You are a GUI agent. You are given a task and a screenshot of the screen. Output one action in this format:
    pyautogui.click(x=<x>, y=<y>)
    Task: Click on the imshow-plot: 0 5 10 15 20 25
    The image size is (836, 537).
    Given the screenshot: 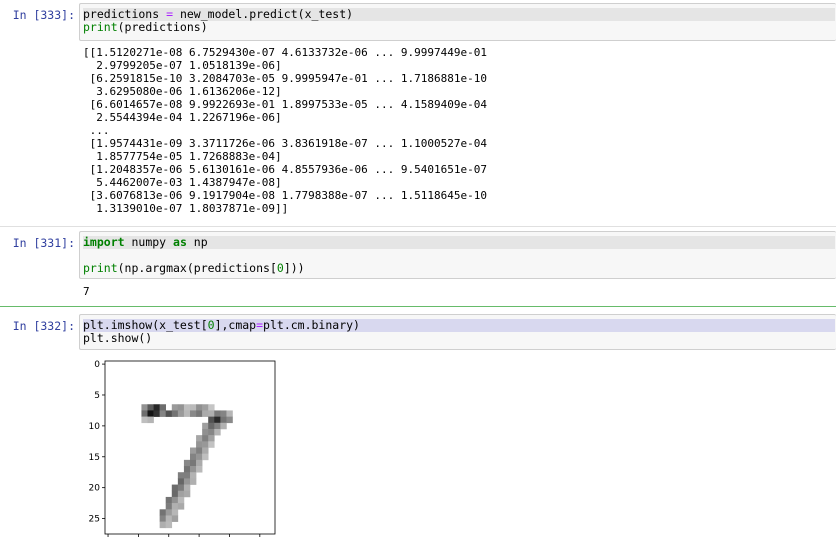 What is the action you would take?
    pyautogui.click(x=182, y=448)
    